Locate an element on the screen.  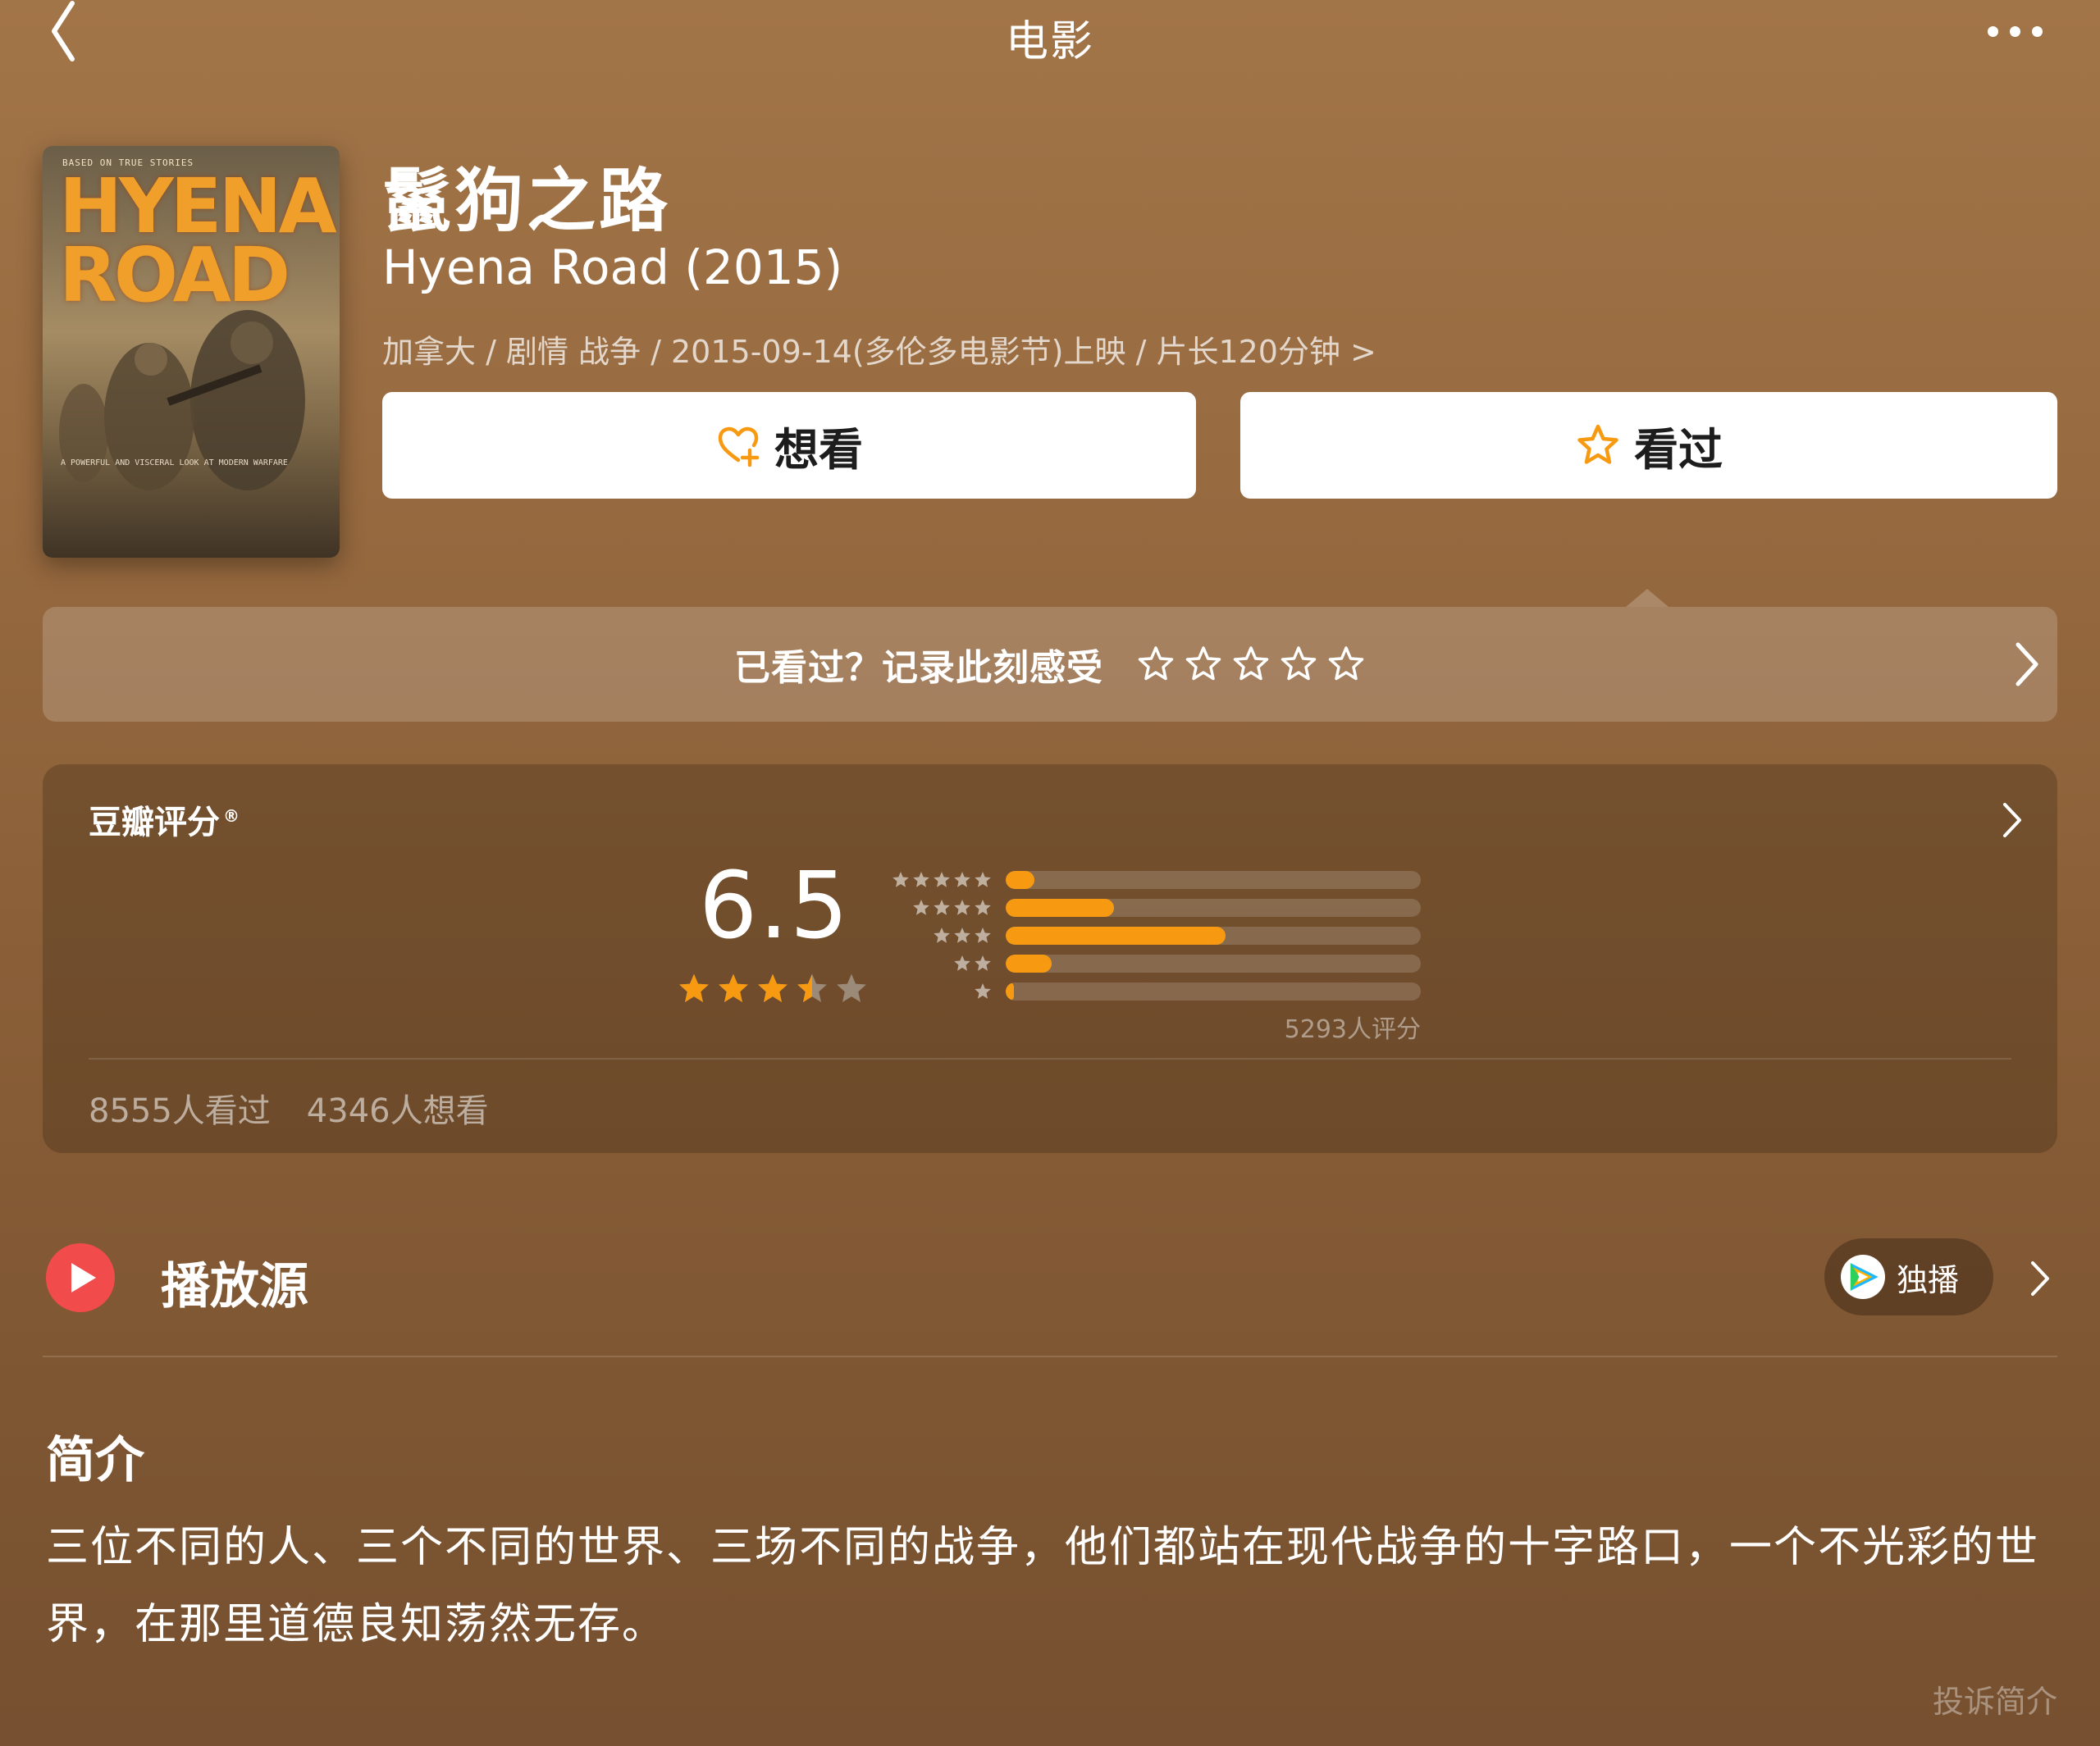
heart-plus-icon is located at coordinates (739, 446).